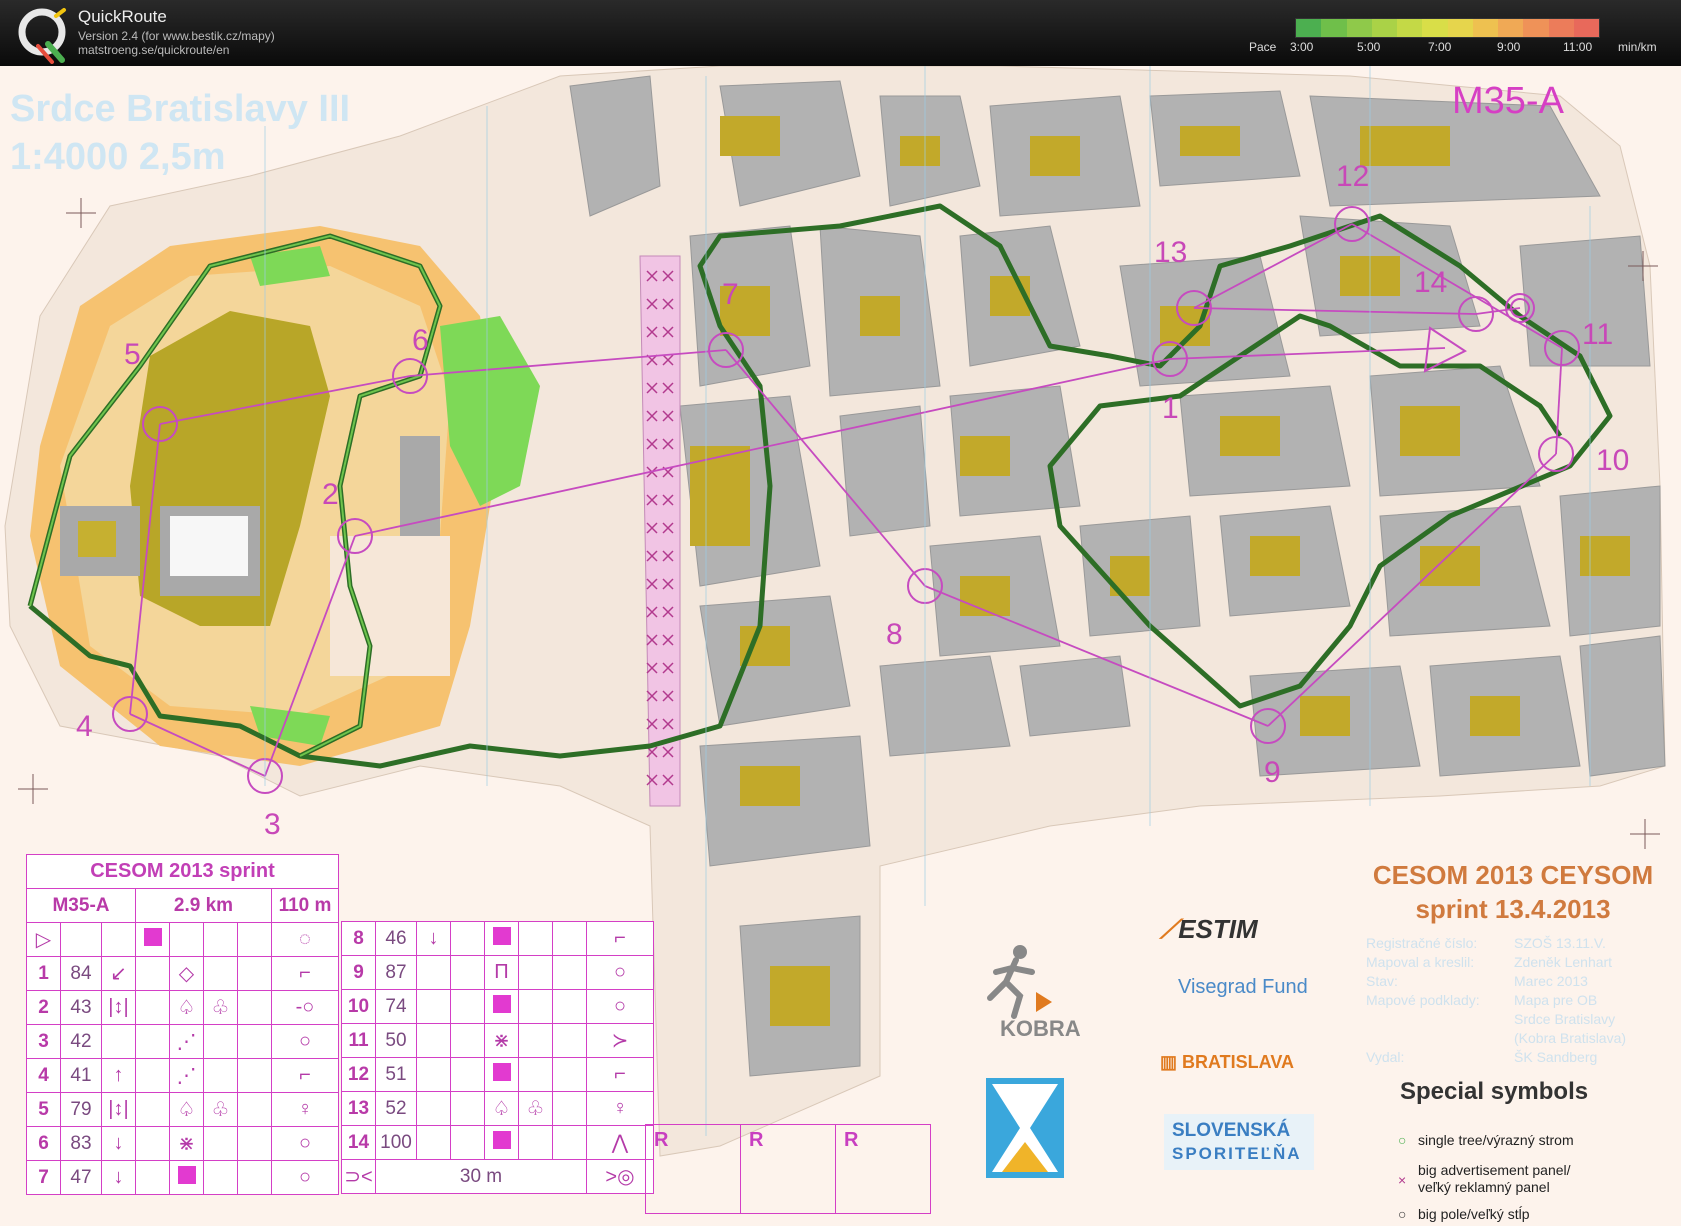  What do you see at coordinates (1218, 929) in the screenshot?
I see `estim-text: ESTIM` at bounding box center [1218, 929].